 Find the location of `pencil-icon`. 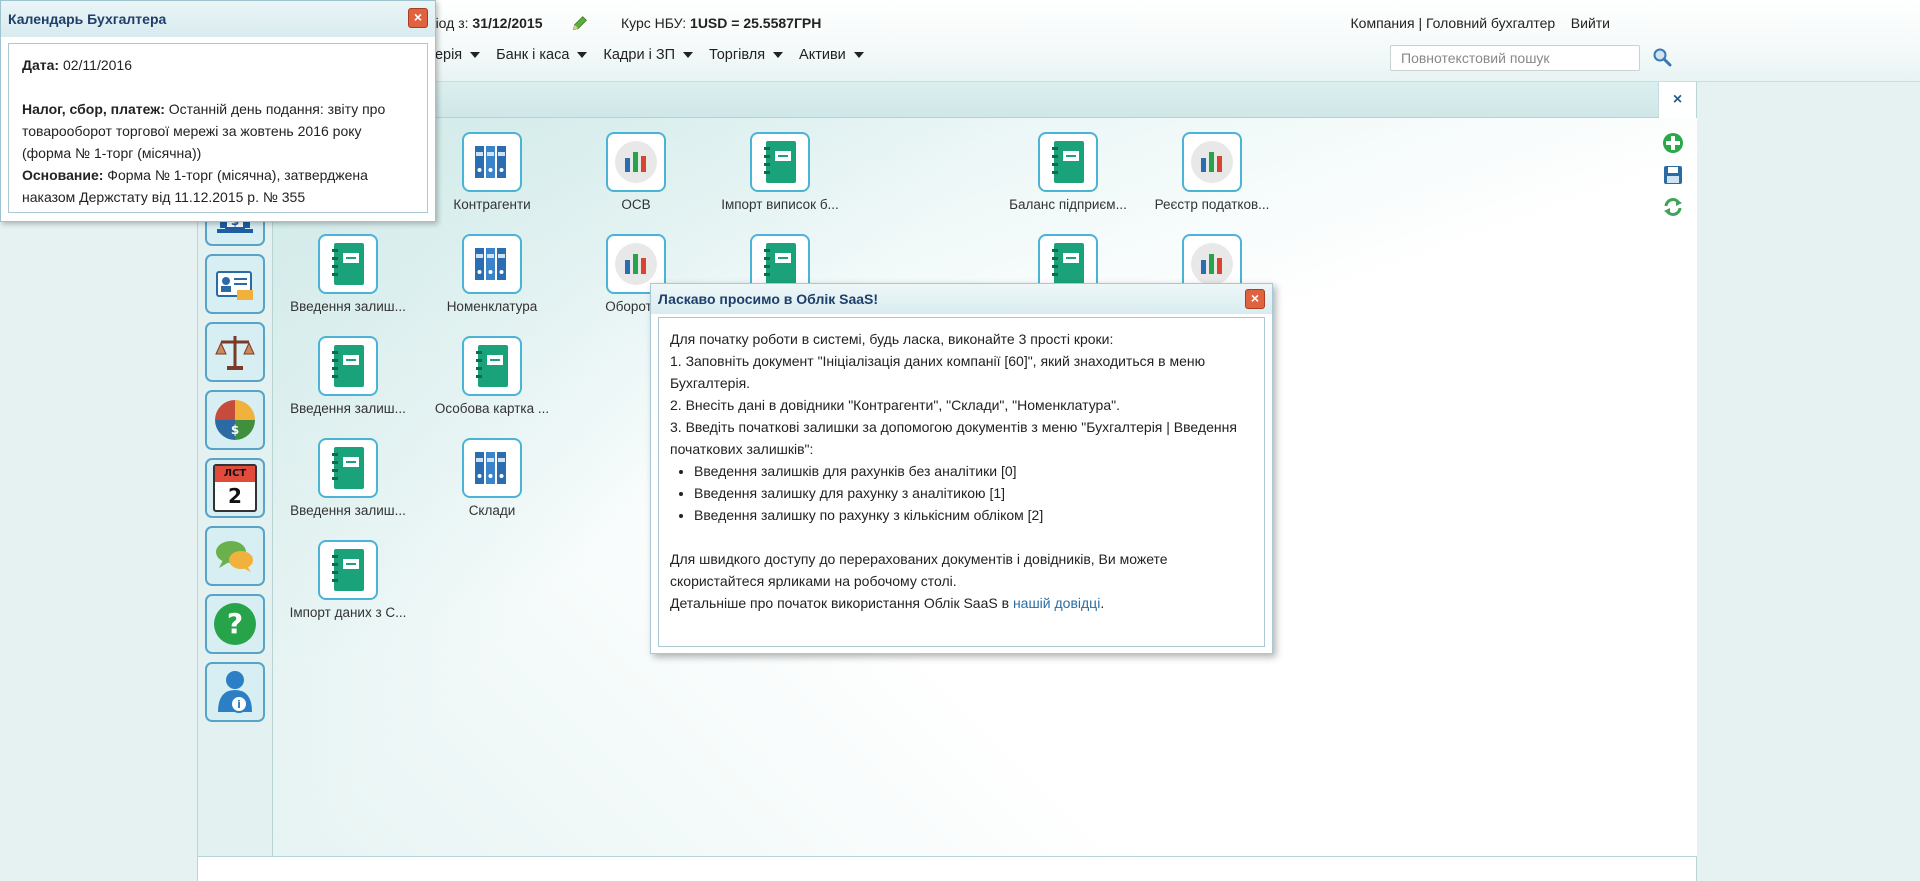

pencil-icon is located at coordinates (580, 23).